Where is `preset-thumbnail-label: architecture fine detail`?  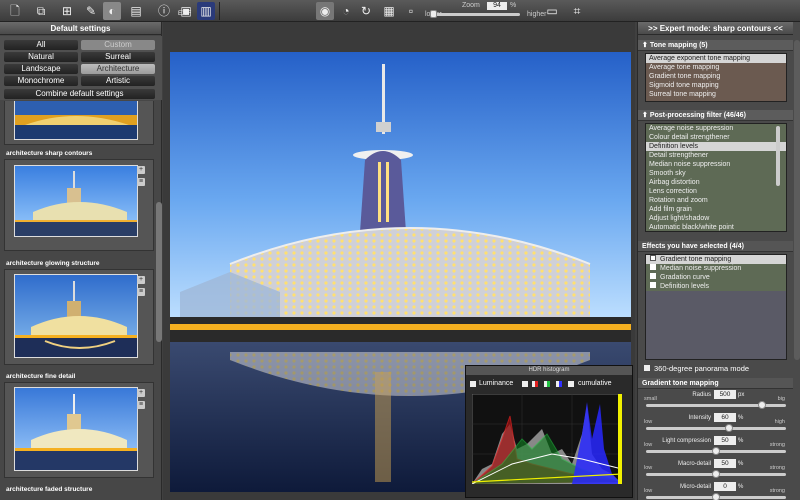 preset-thumbnail-label: architecture fine detail is located at coordinates (41, 376).